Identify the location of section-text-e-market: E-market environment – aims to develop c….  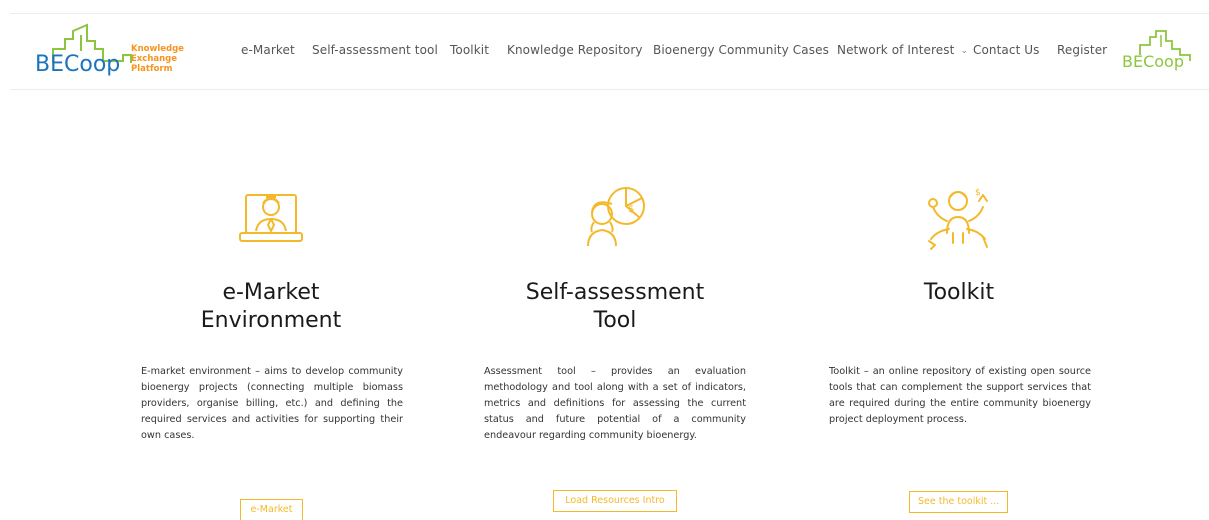
(272, 403).